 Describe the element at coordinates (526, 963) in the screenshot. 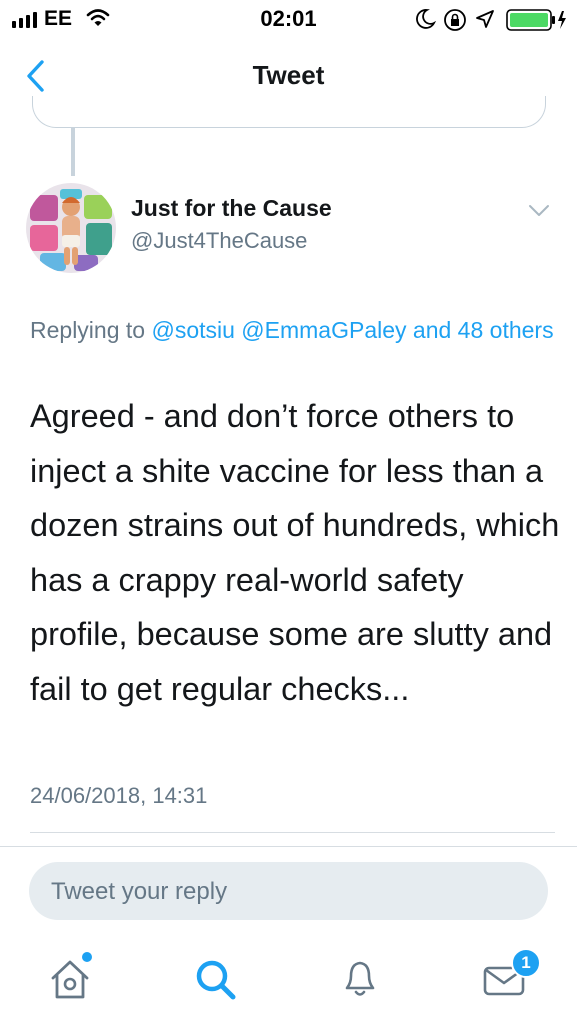

I see `messages-badge: 1` at that location.